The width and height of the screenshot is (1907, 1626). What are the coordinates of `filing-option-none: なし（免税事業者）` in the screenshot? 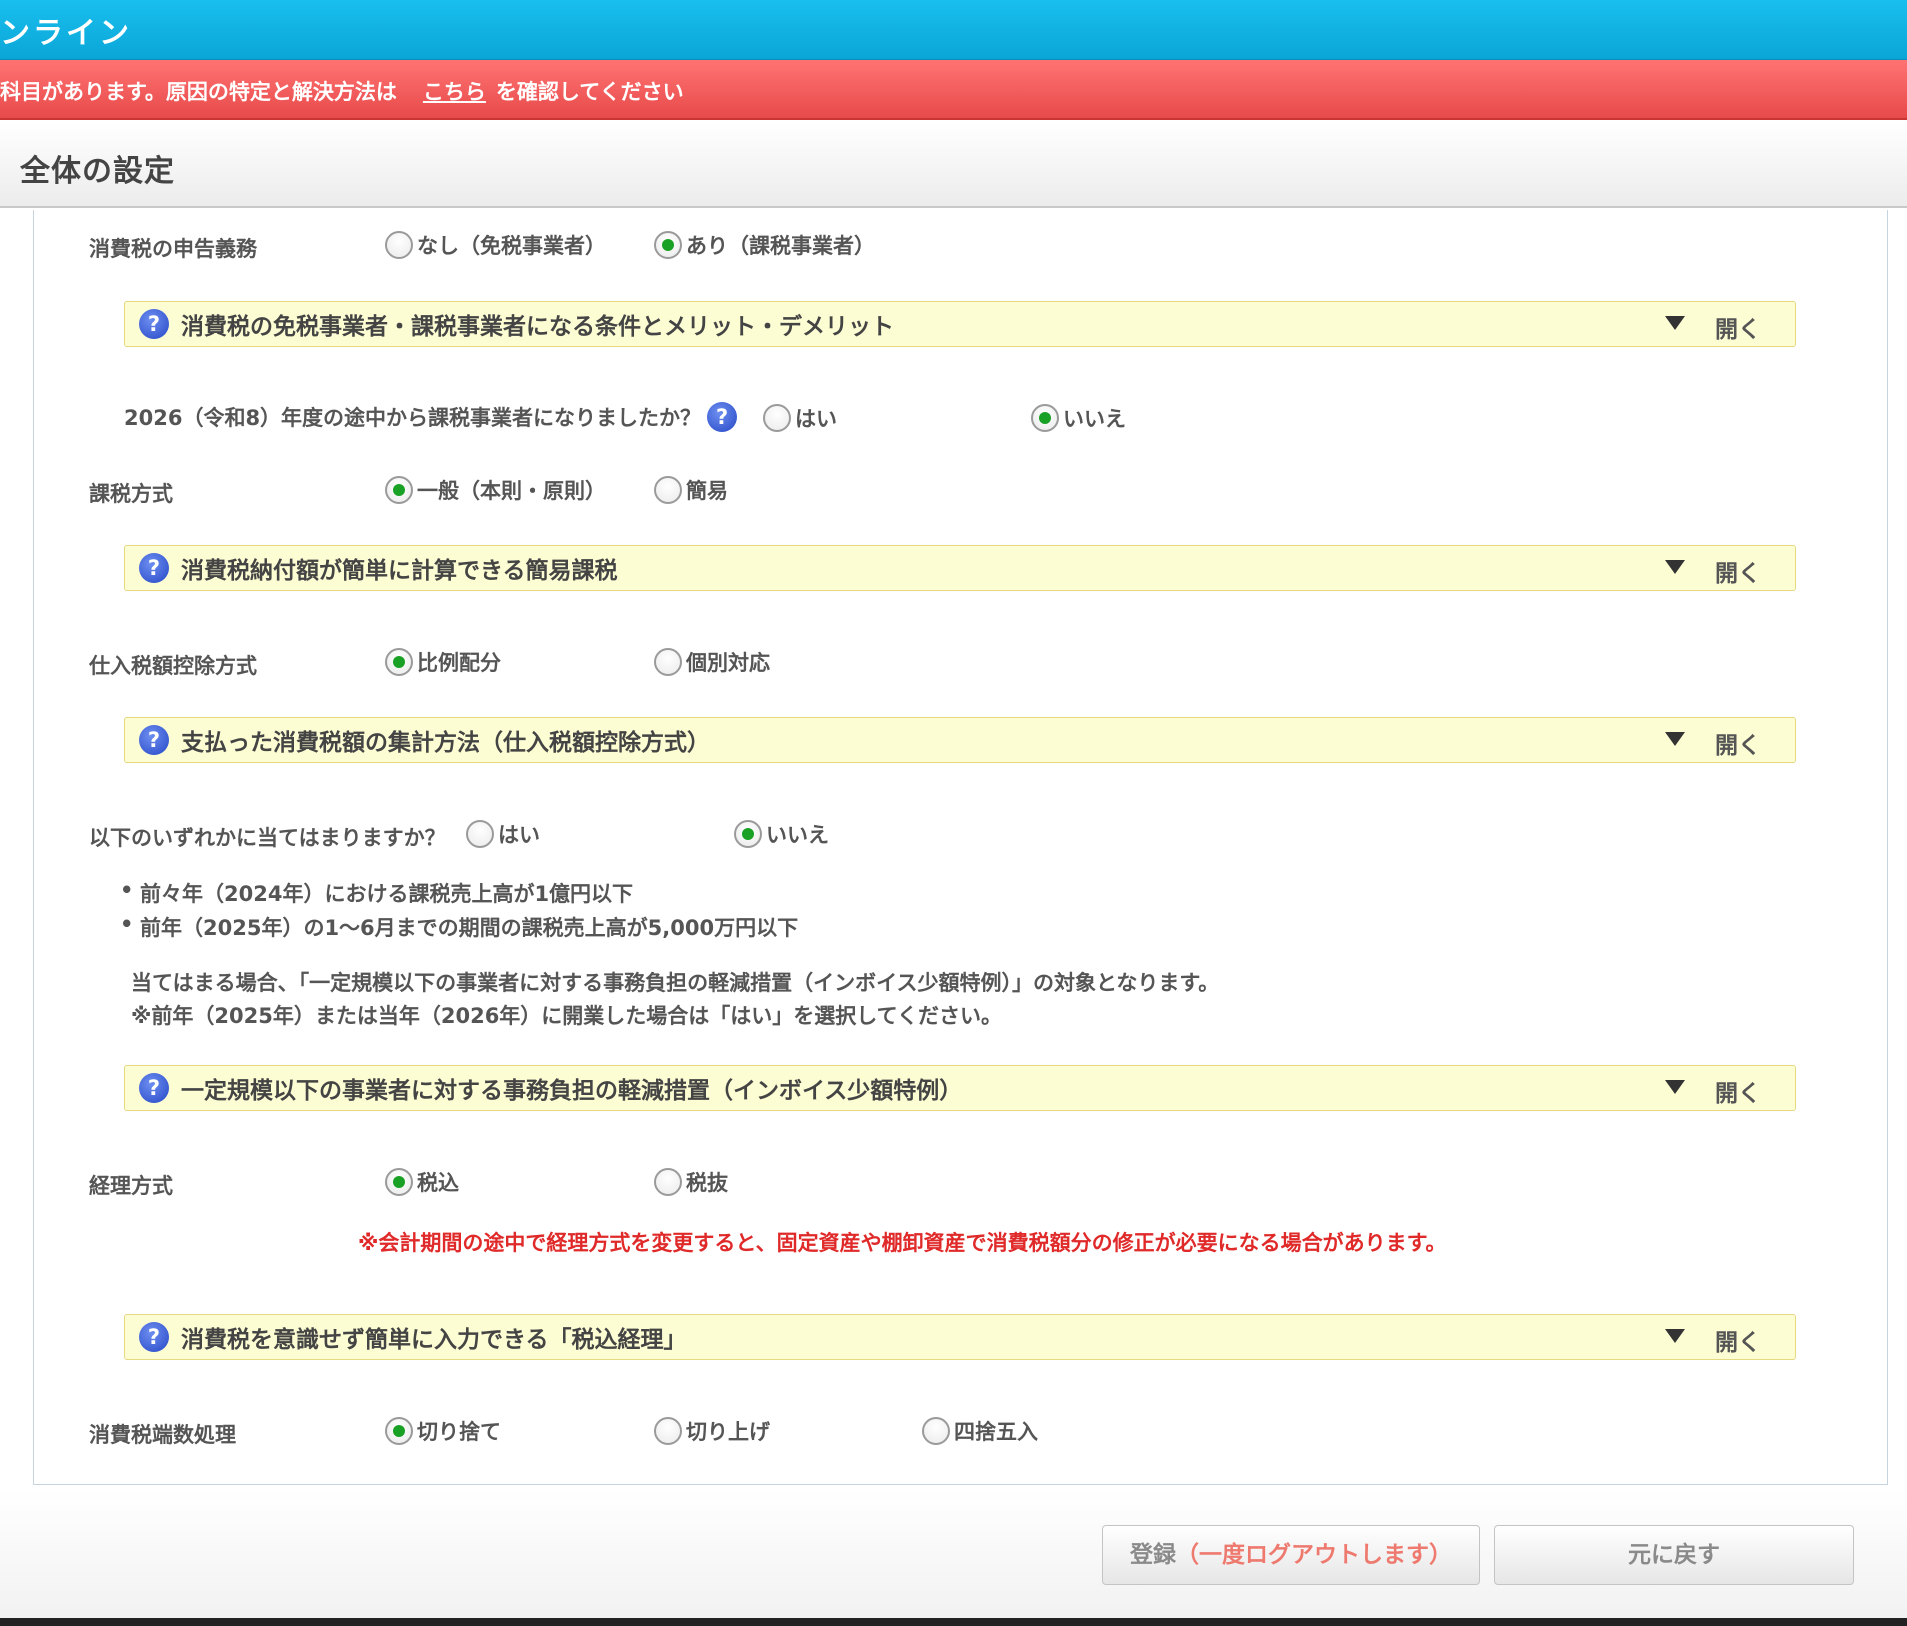 It's located at (495, 245).